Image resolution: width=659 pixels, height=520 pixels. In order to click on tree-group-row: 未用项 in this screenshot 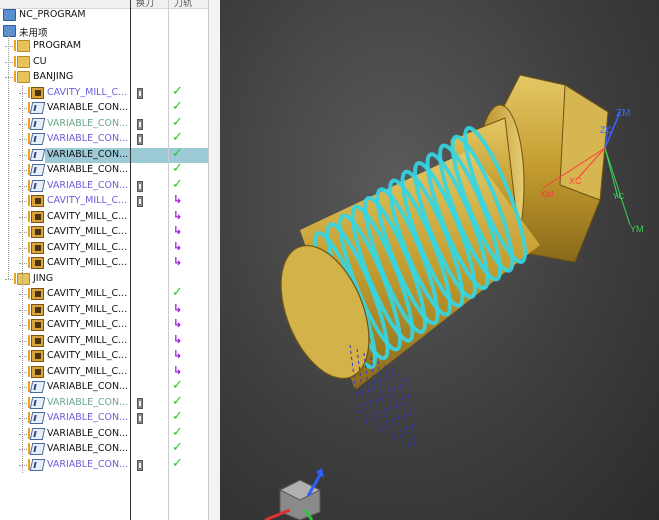, I will do `click(104, 31)`.